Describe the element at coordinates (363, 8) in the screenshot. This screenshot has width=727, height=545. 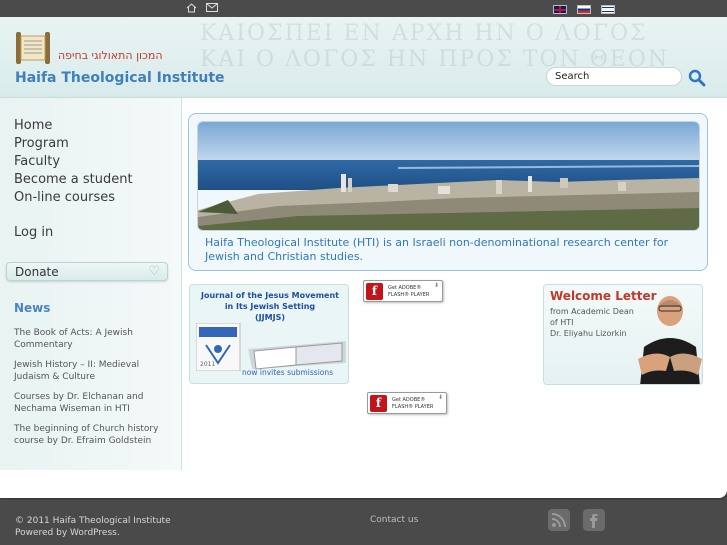
I see `top-bar` at that location.